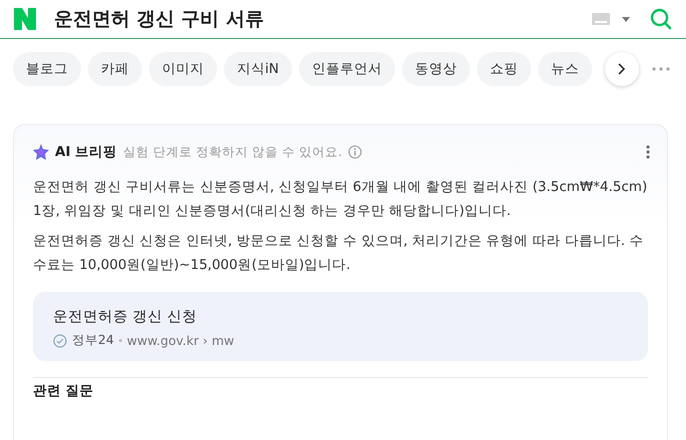  What do you see at coordinates (258, 69) in the screenshot?
I see `category-tab: 지식iN` at bounding box center [258, 69].